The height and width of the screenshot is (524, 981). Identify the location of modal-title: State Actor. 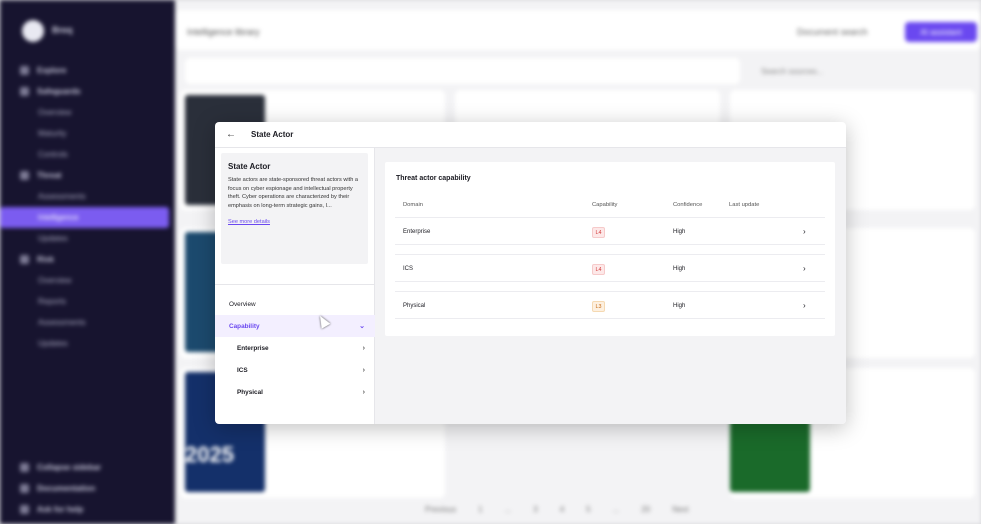
(272, 134).